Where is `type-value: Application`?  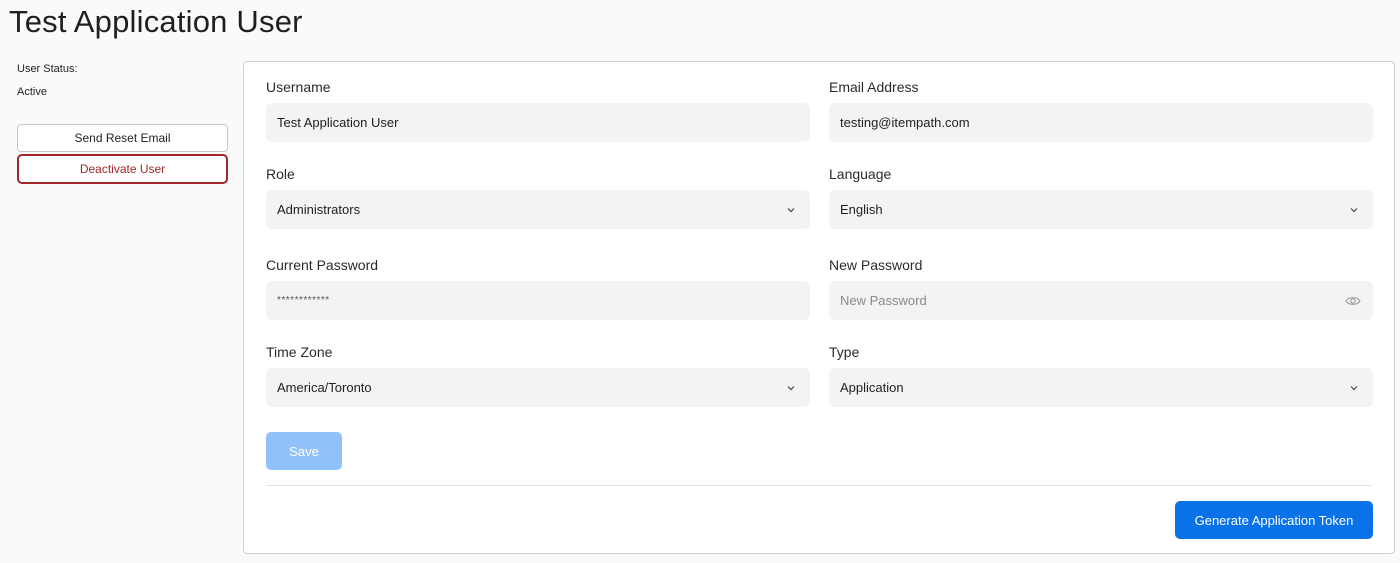 type-value: Application is located at coordinates (872, 387).